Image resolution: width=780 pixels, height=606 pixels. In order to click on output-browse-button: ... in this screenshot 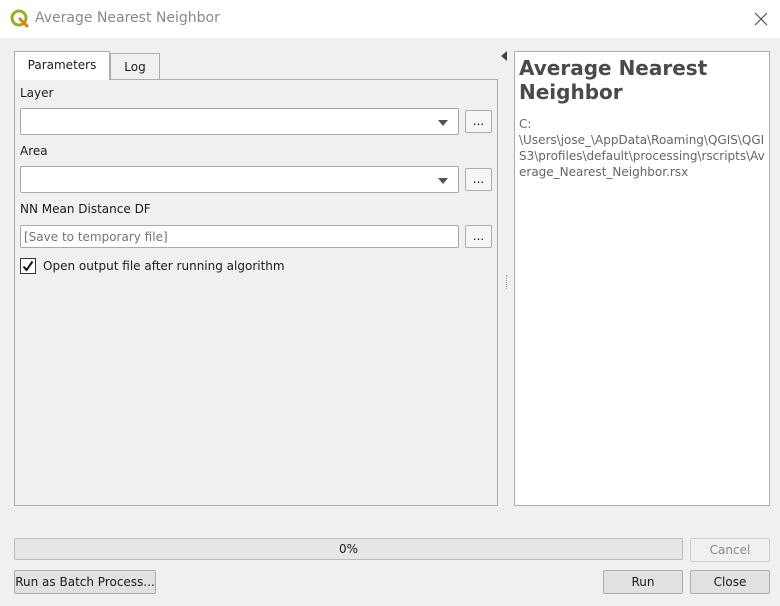, I will do `click(478, 236)`.